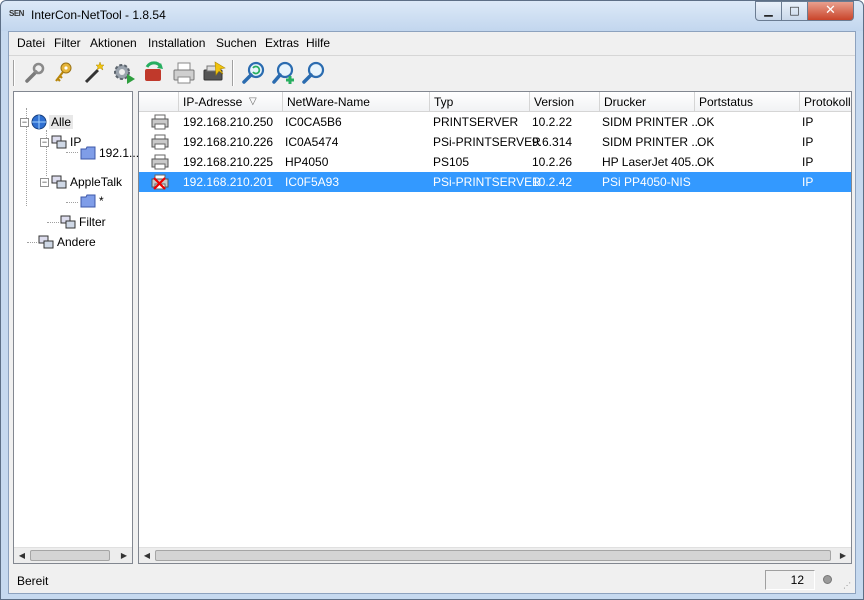  What do you see at coordinates (451, 162) in the screenshot?
I see `cell-typ: PS105` at bounding box center [451, 162].